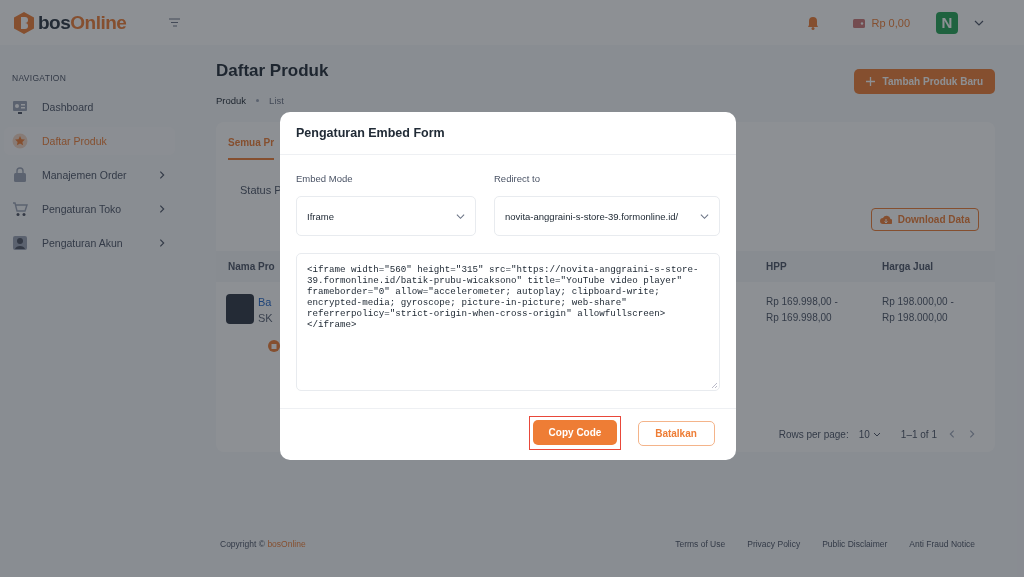  I want to click on sidebar-item: Dashboard, so click(89, 107).